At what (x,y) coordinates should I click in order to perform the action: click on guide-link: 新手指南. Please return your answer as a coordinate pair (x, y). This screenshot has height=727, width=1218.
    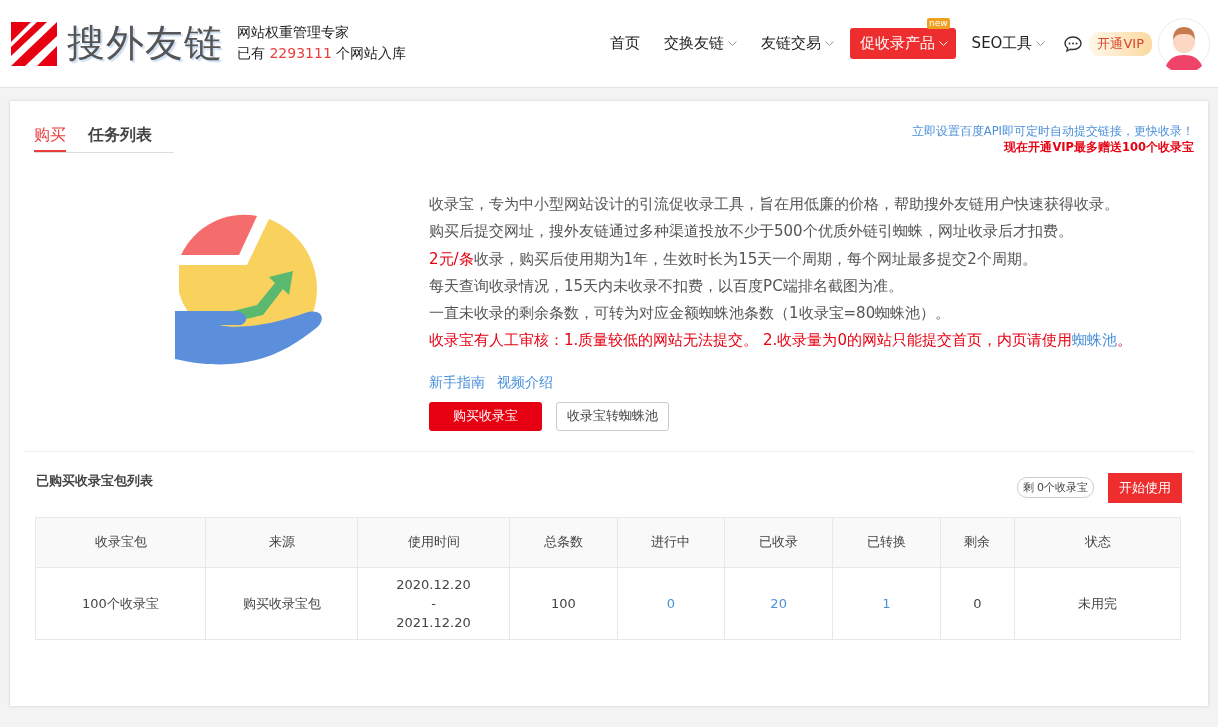
    Looking at the image, I should click on (457, 382).